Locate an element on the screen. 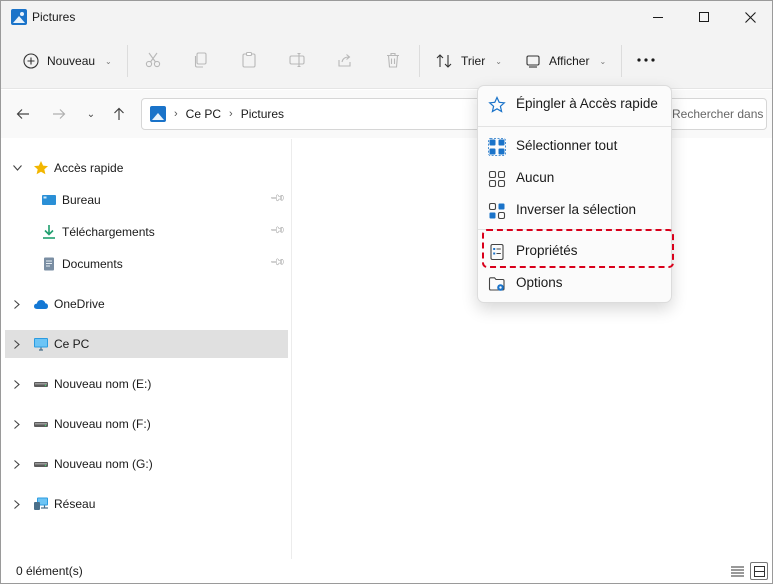 The image size is (773, 584). forward-button is located at coordinates (59, 114).